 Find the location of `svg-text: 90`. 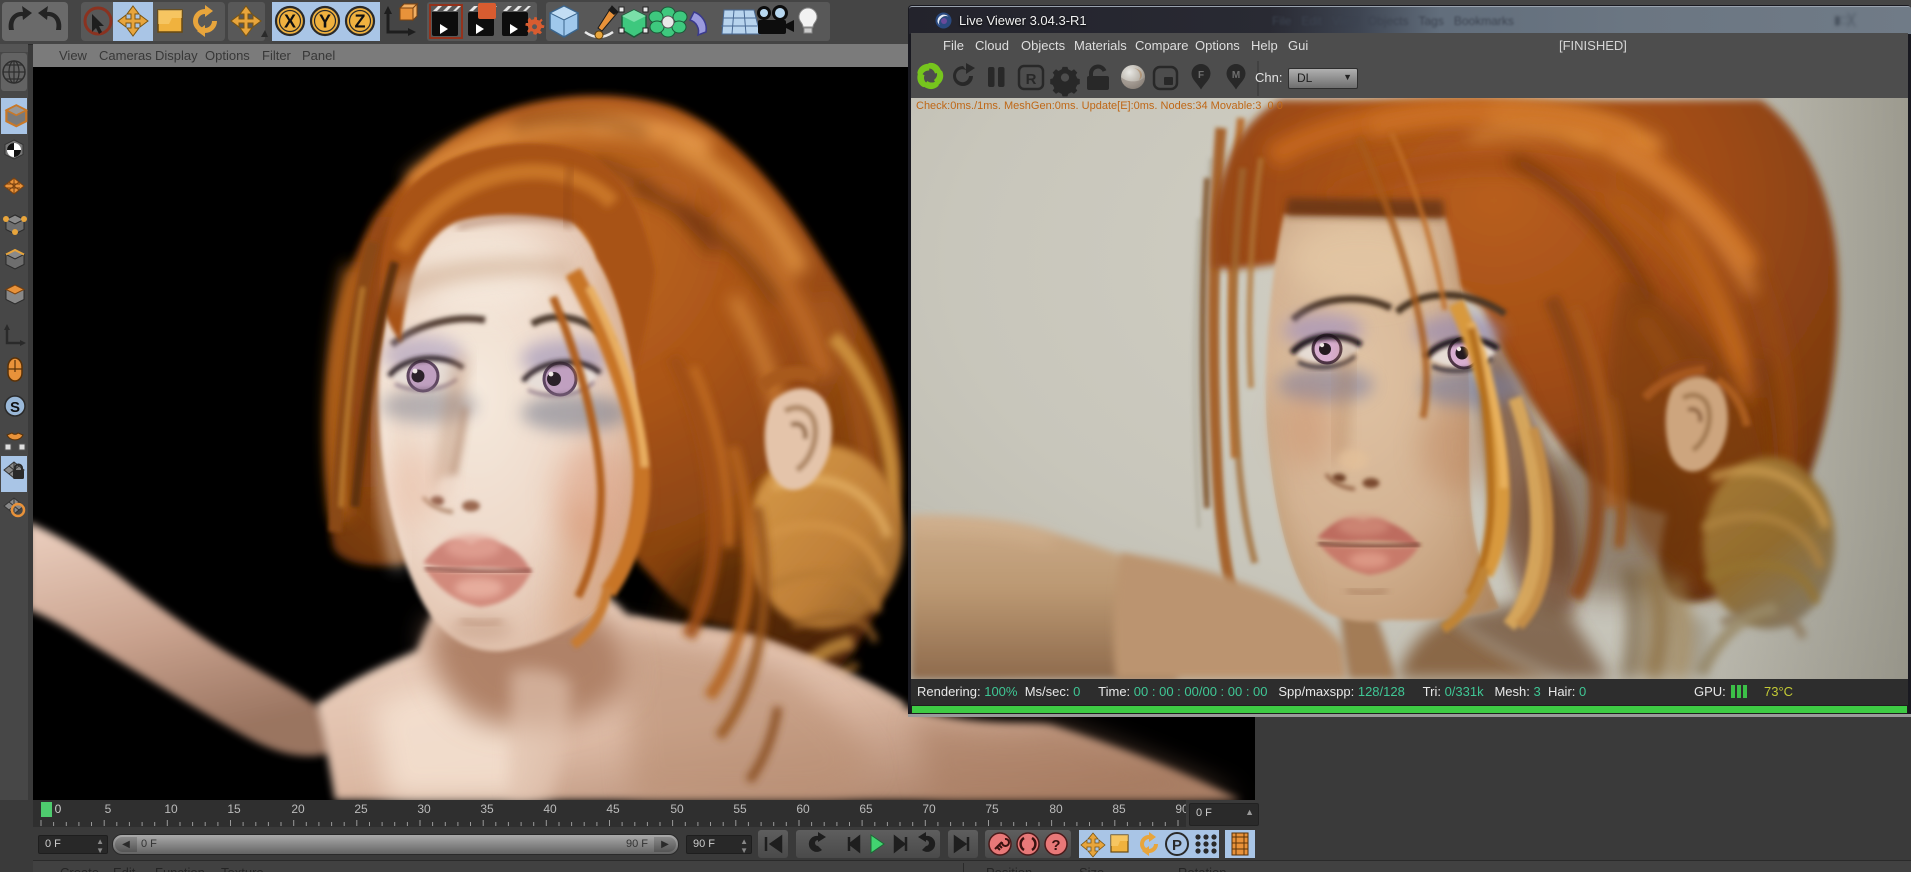

svg-text: 90 is located at coordinates (1180, 809).